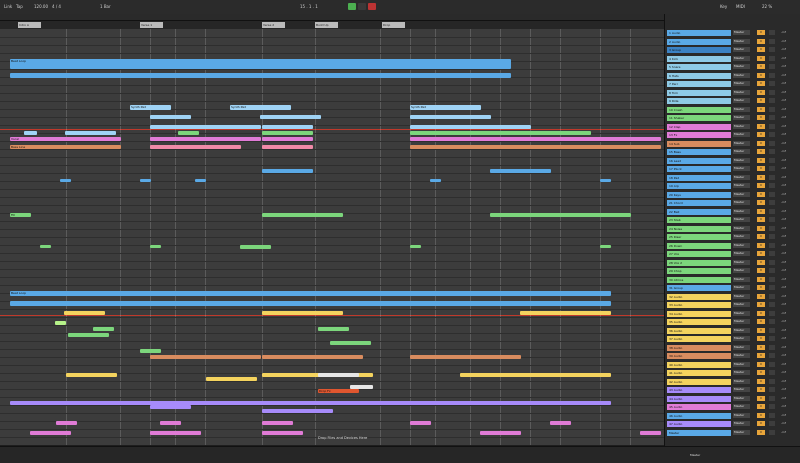  I want to click on track-name-14: 14 Sub, so click(699, 143).